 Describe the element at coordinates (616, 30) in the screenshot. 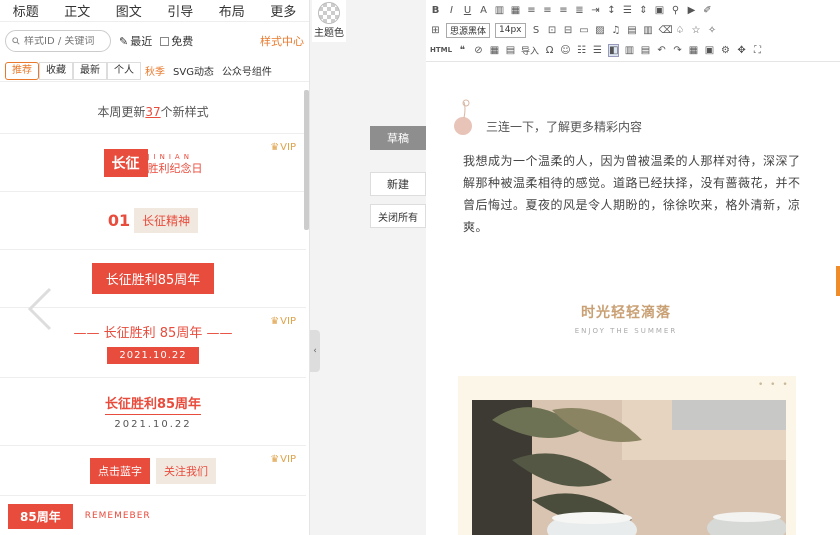

I see `audio-icon: ♫` at that location.